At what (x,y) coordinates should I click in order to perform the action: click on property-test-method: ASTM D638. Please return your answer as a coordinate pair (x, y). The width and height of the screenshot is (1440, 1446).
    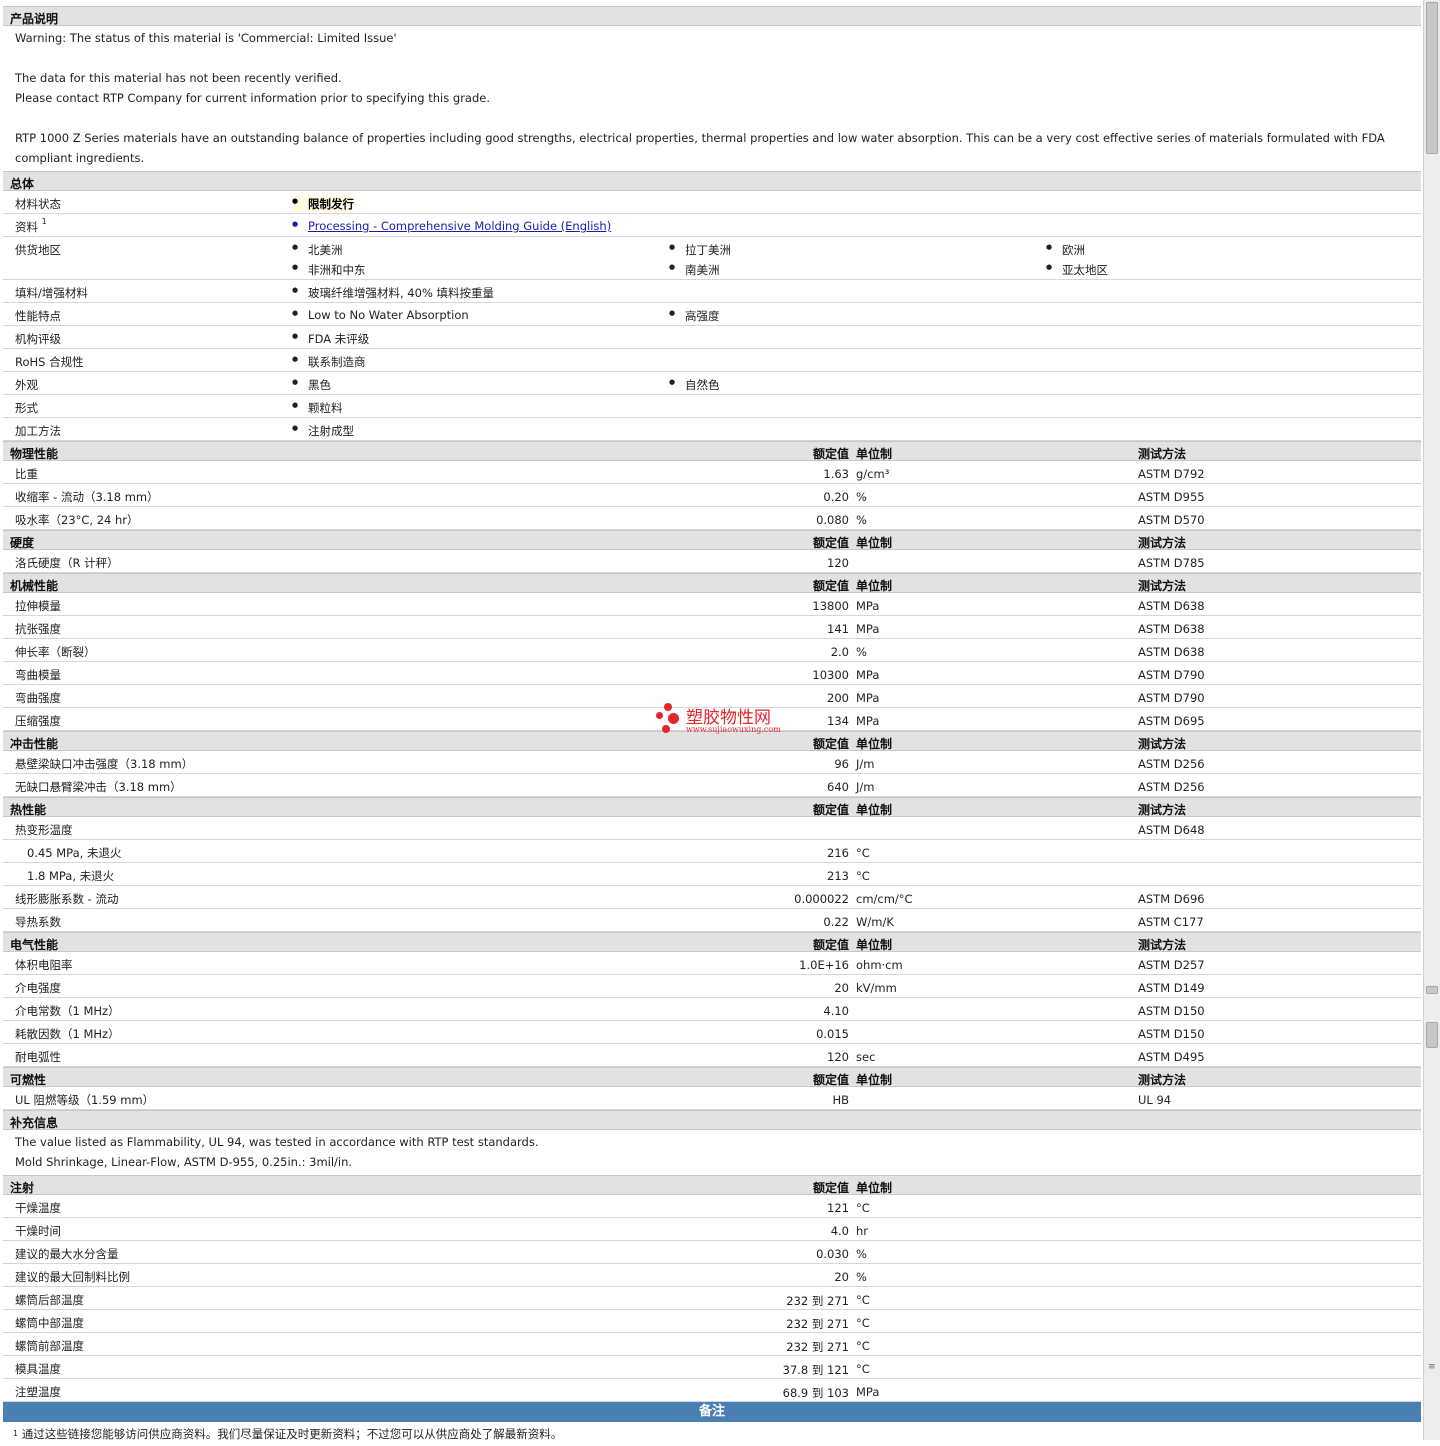
    Looking at the image, I should click on (1171, 652).